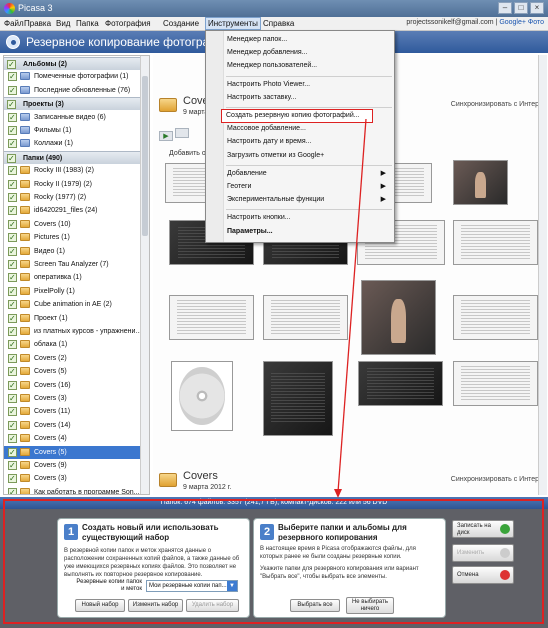  I want to click on sidebar-item: Cube animation in AE (2), so click(72, 304).